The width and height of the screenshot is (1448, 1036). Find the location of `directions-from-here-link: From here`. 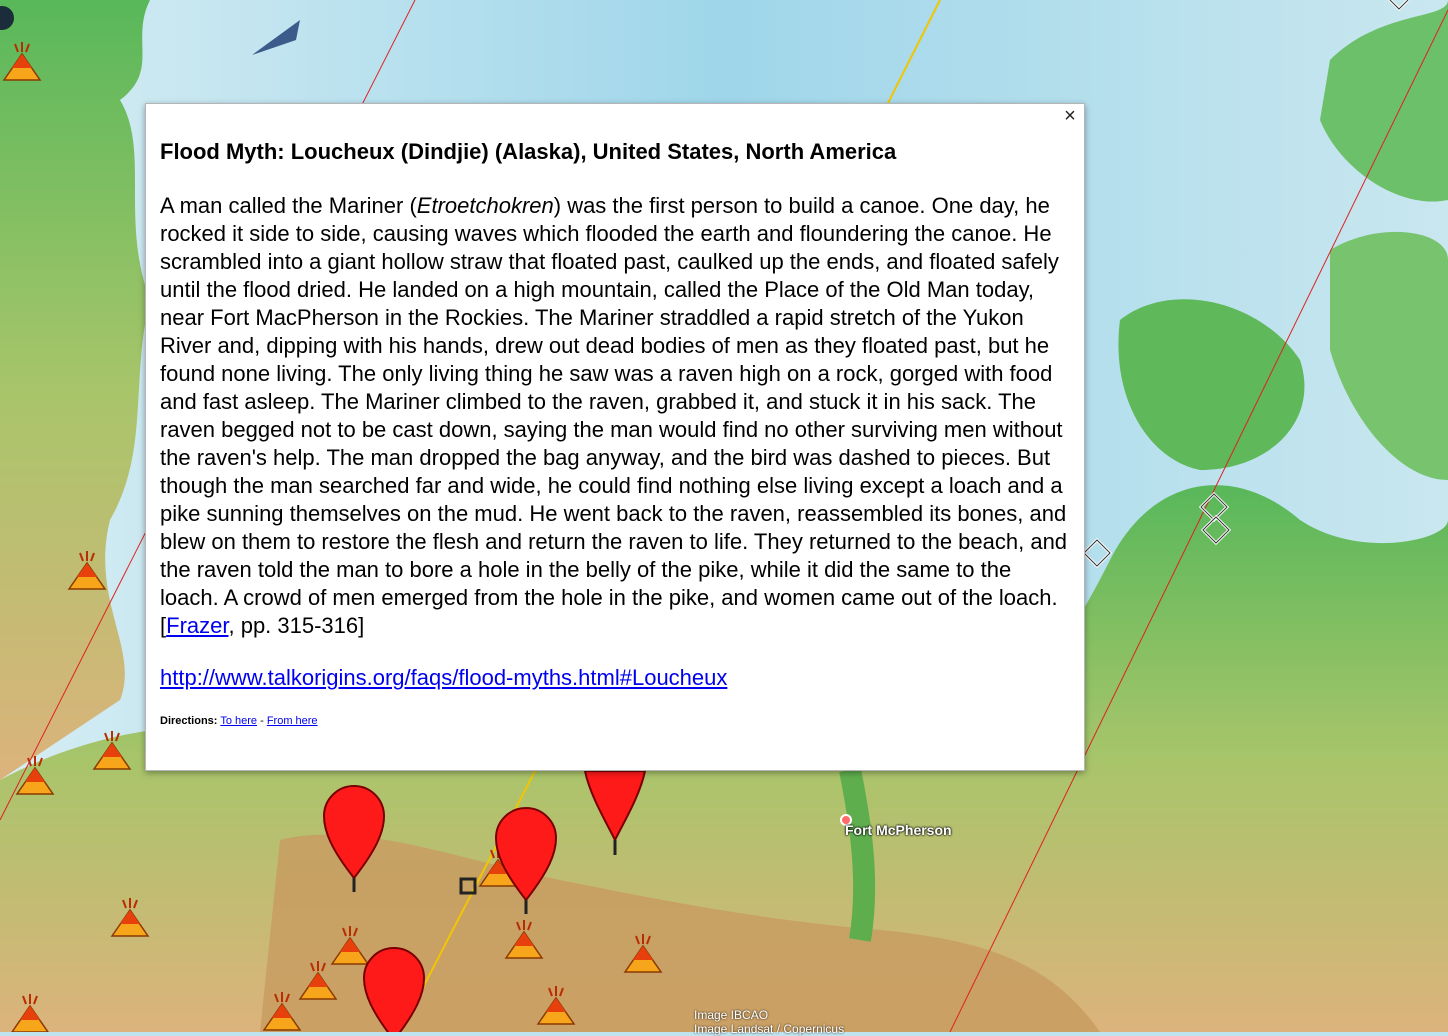

directions-from-here-link: From here is located at coordinates (292, 721).